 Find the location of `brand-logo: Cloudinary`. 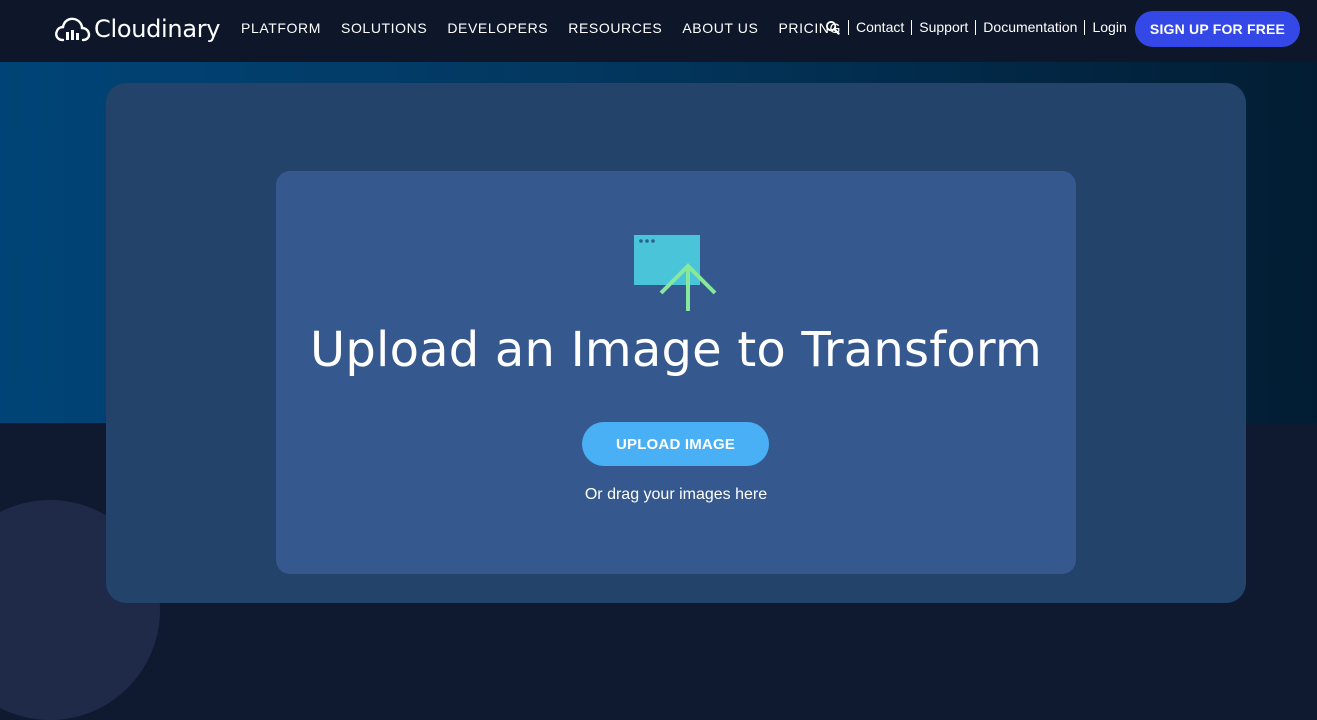

brand-logo: Cloudinary is located at coordinates (137, 29).